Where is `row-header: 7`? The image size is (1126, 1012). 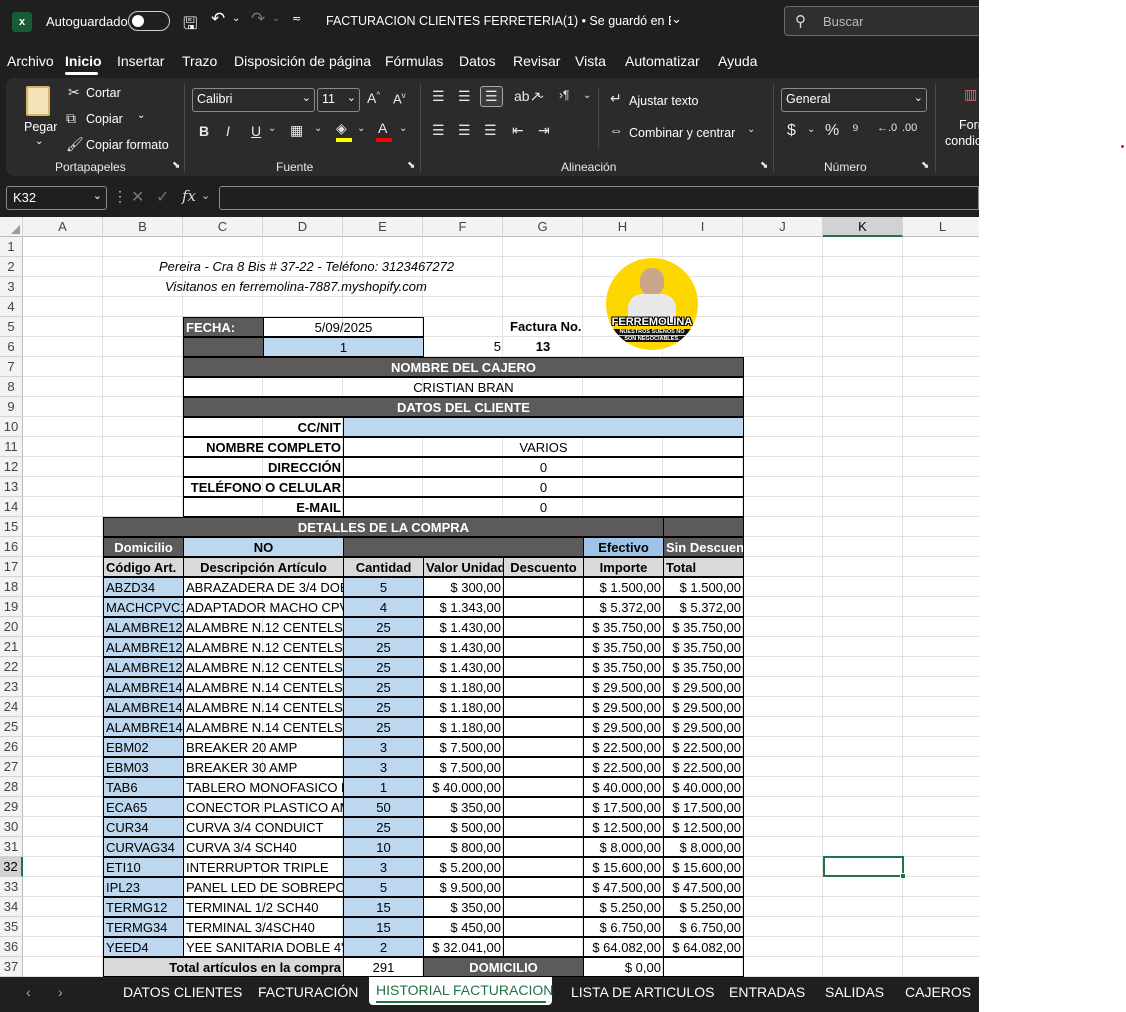
row-header: 7 is located at coordinates (11, 367).